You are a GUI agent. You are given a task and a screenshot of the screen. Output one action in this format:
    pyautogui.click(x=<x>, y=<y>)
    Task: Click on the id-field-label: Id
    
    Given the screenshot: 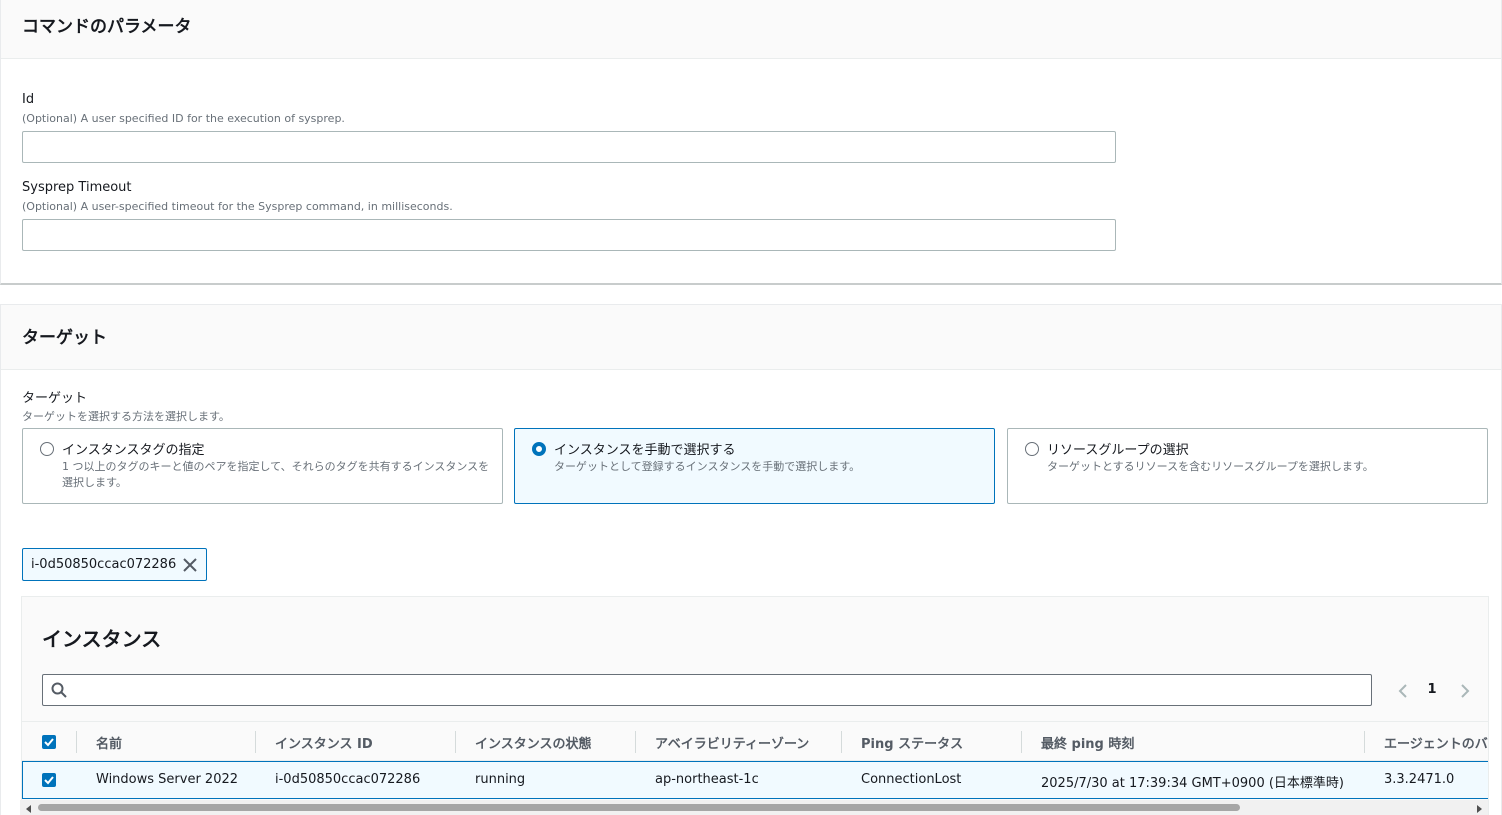 What is the action you would take?
    pyautogui.click(x=28, y=99)
    